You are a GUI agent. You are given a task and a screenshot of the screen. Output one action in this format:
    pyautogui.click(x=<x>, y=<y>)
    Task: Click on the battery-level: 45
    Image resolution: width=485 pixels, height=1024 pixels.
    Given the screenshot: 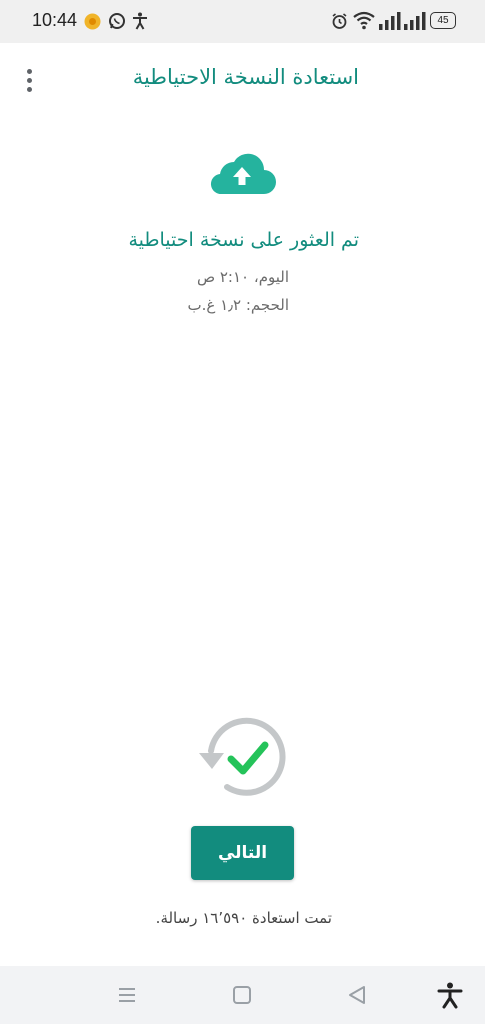 What is the action you would take?
    pyautogui.click(x=443, y=20)
    